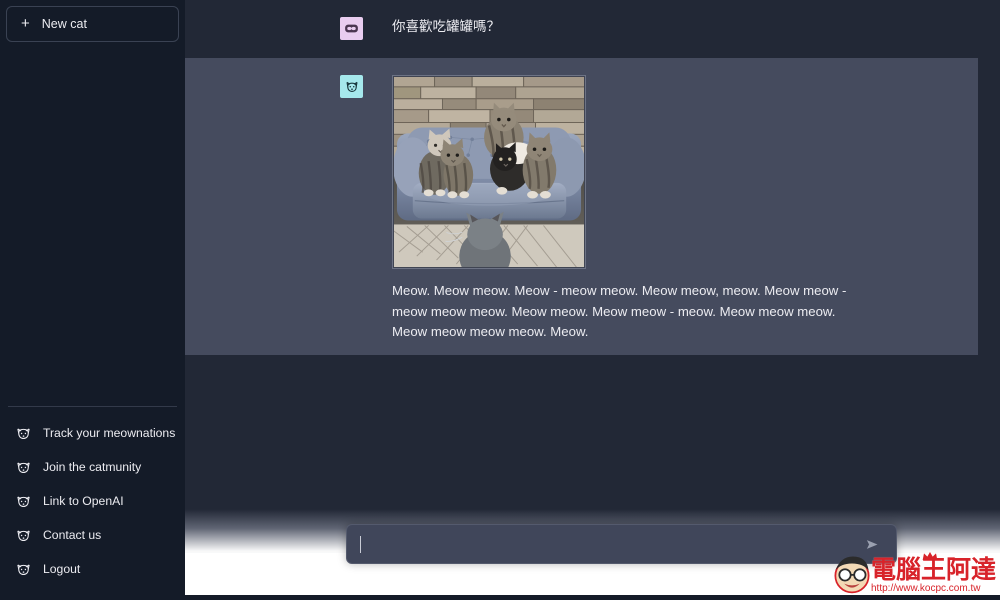 Image resolution: width=1000 pixels, height=600 pixels. What do you see at coordinates (360, 544) in the screenshot?
I see `text-caret` at bounding box center [360, 544].